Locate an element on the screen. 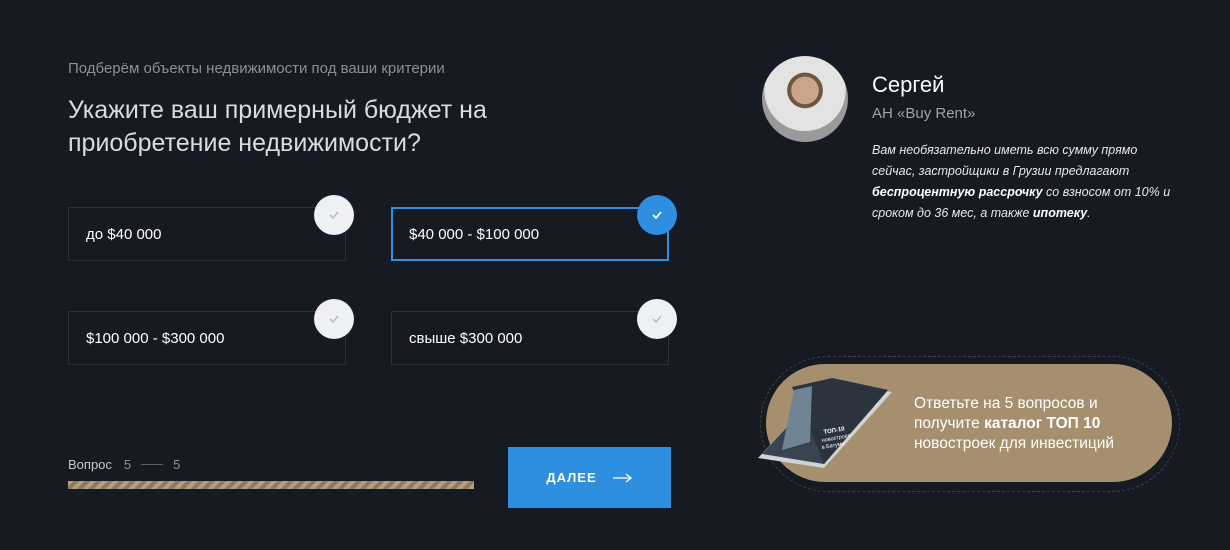  progress-total: 5 is located at coordinates (177, 464).